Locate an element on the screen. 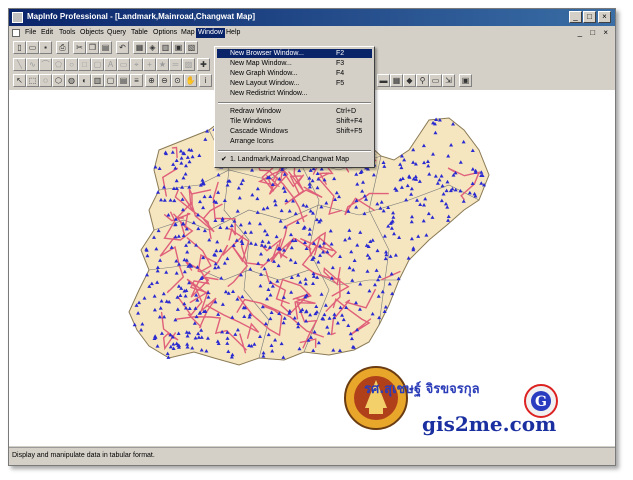 This screenshot has width=633, height=480. new-layout-icon: ▣ is located at coordinates (178, 47).